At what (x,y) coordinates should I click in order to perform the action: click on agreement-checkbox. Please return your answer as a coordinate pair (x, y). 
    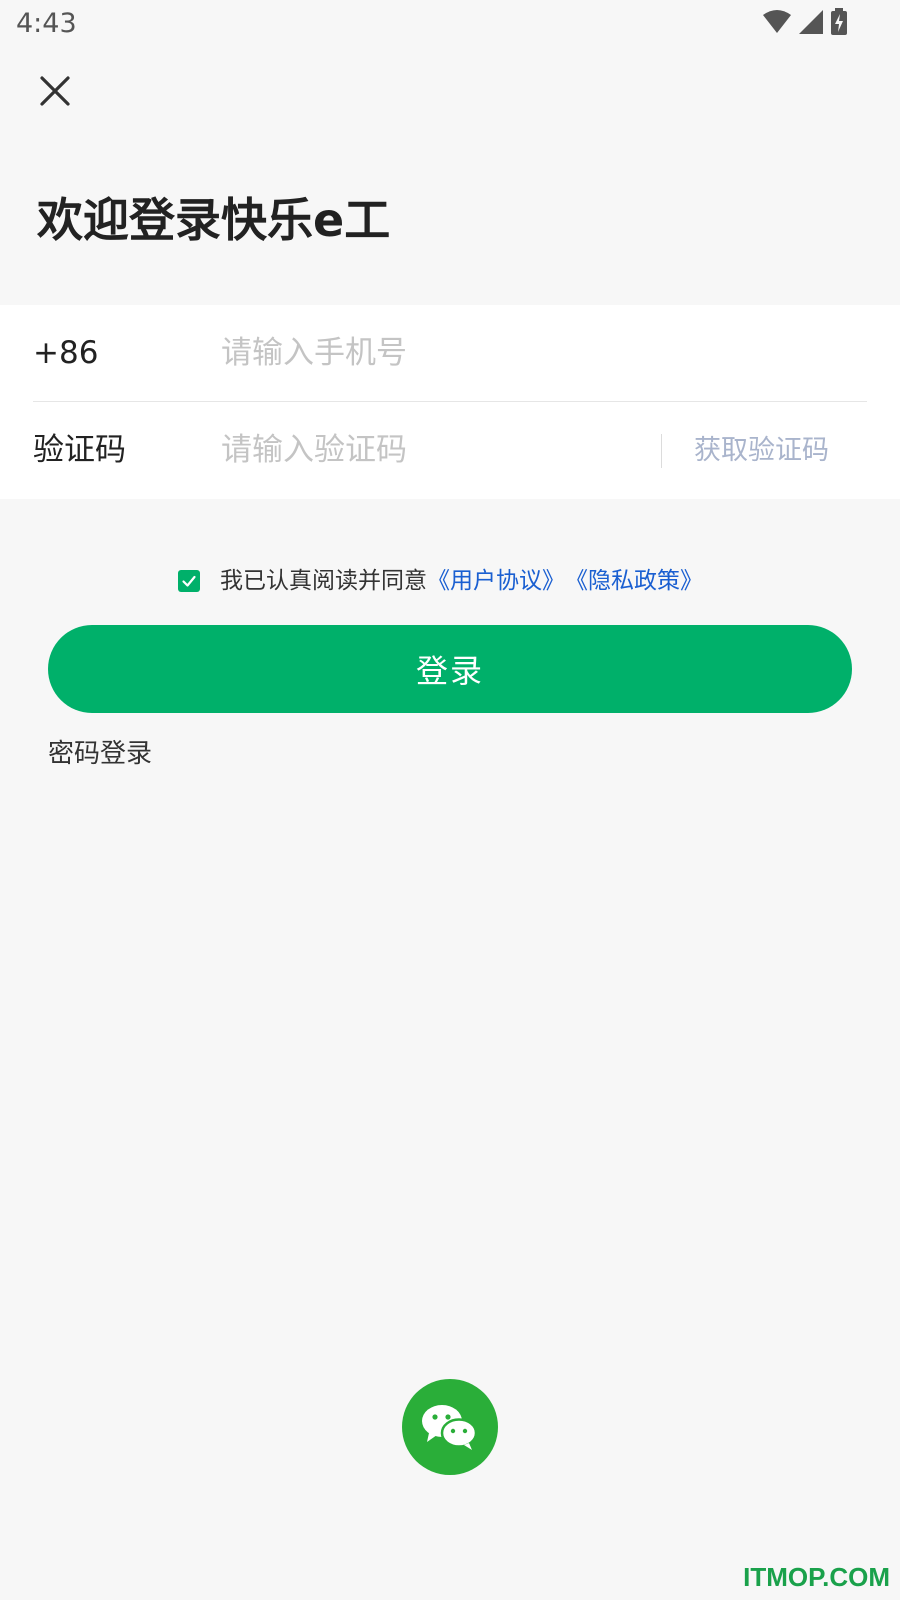
    Looking at the image, I should click on (189, 581).